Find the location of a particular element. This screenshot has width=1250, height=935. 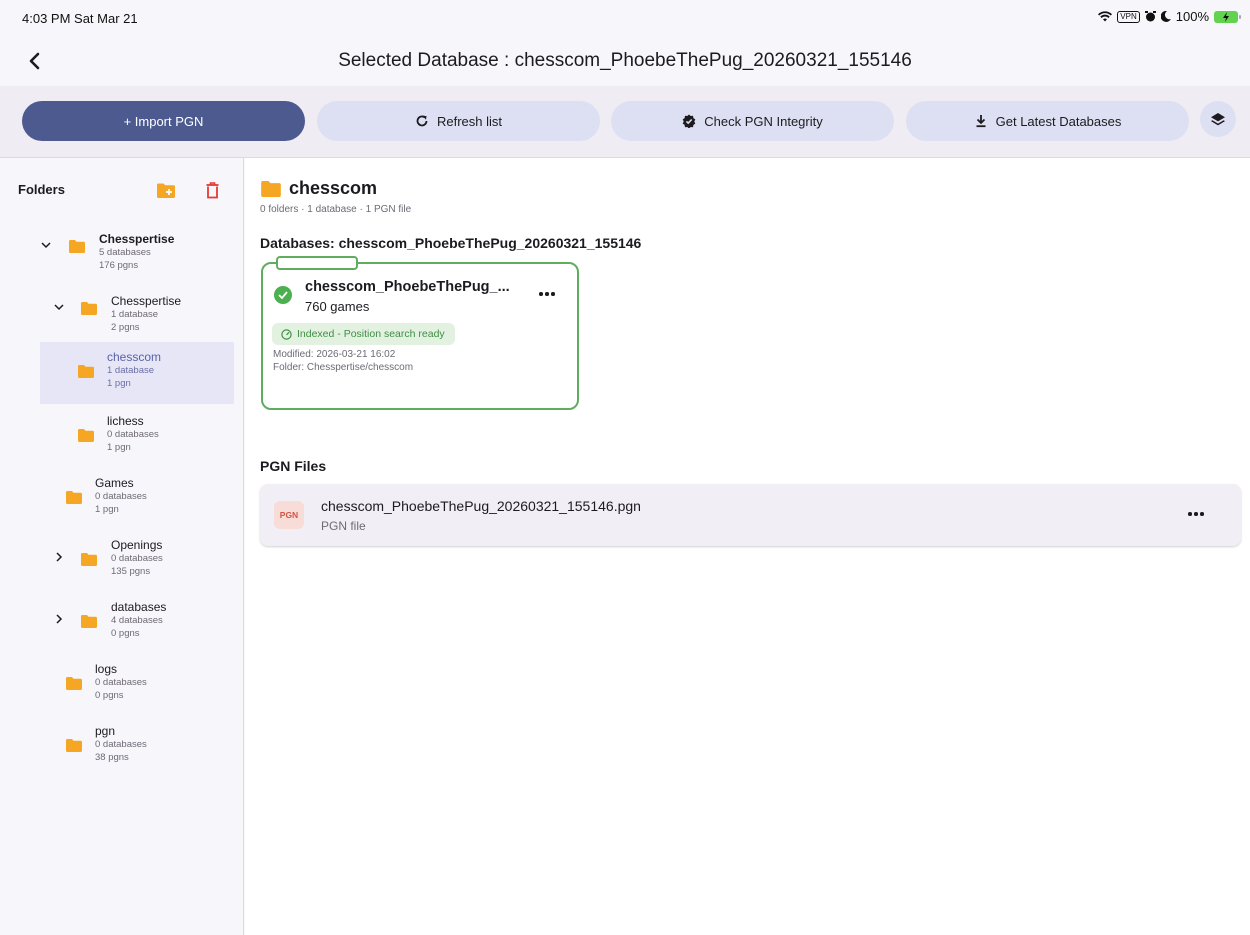

delete-folder-button is located at coordinates (212, 190).